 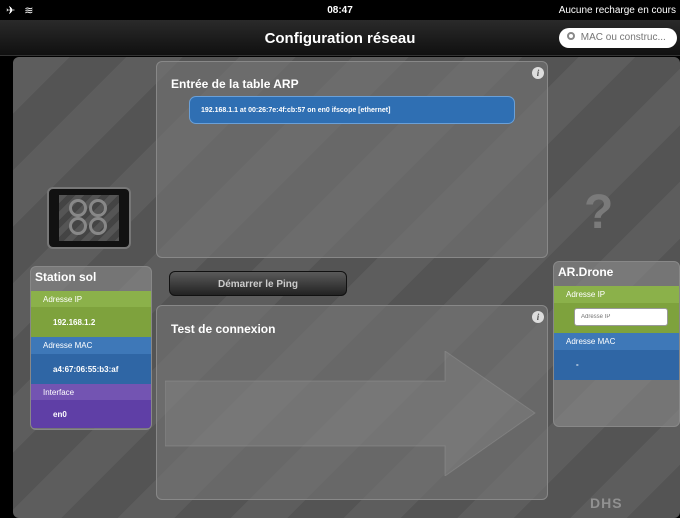 What do you see at coordinates (340, 38) in the screenshot?
I see `navigation-bar: Configuration réseau` at bounding box center [340, 38].